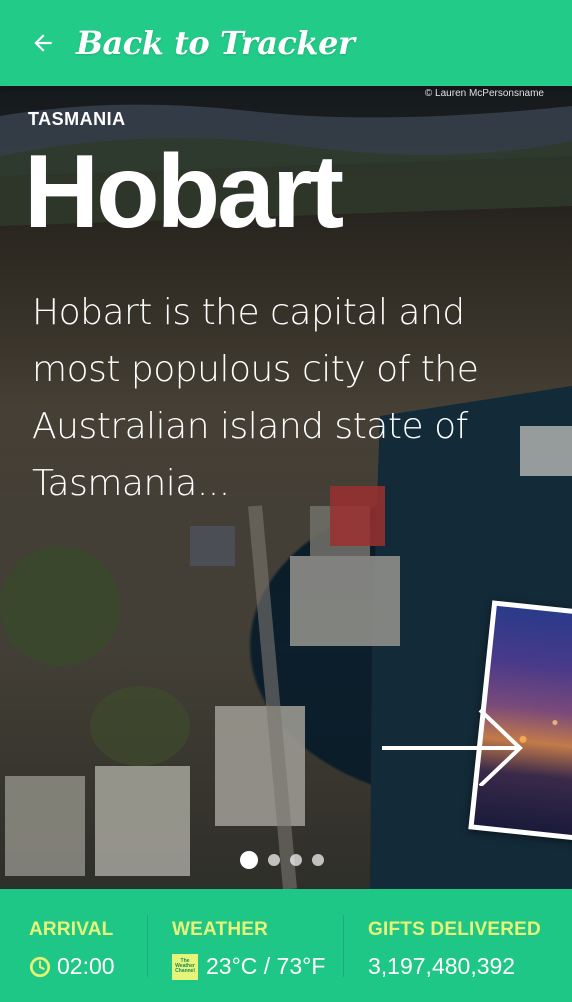  I want to click on arrival-value-row: 02:00, so click(88, 966).